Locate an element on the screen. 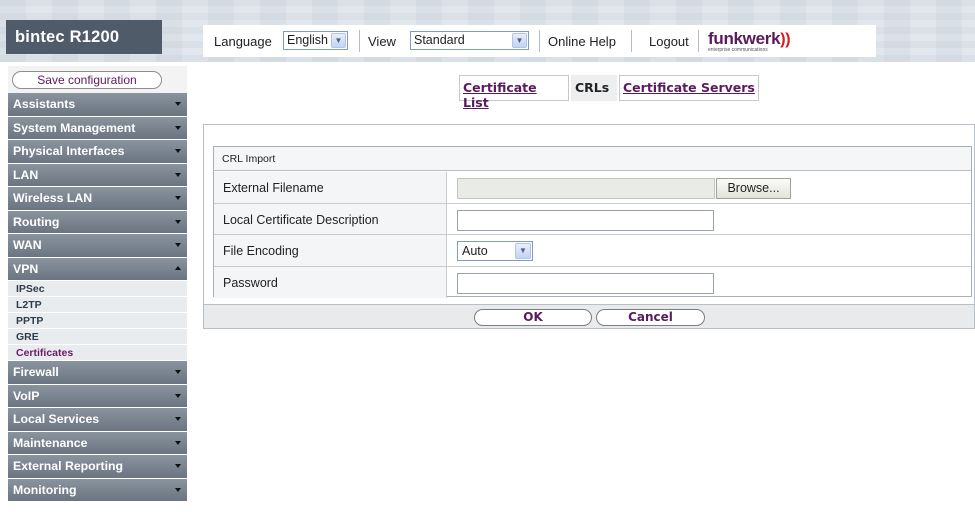 The height and width of the screenshot is (522, 975). menu-item-label: Maintenance is located at coordinates (50, 442).